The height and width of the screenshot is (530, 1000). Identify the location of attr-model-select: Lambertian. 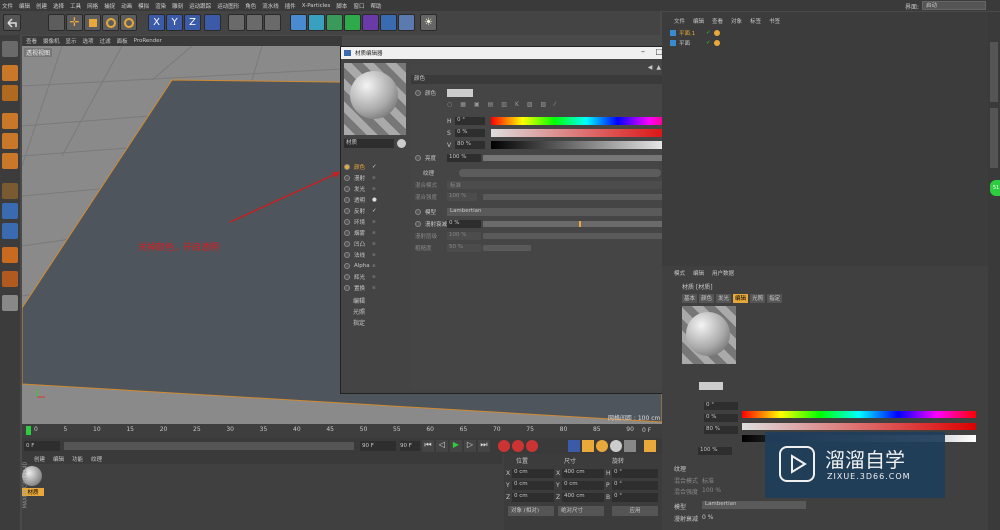
(754, 505).